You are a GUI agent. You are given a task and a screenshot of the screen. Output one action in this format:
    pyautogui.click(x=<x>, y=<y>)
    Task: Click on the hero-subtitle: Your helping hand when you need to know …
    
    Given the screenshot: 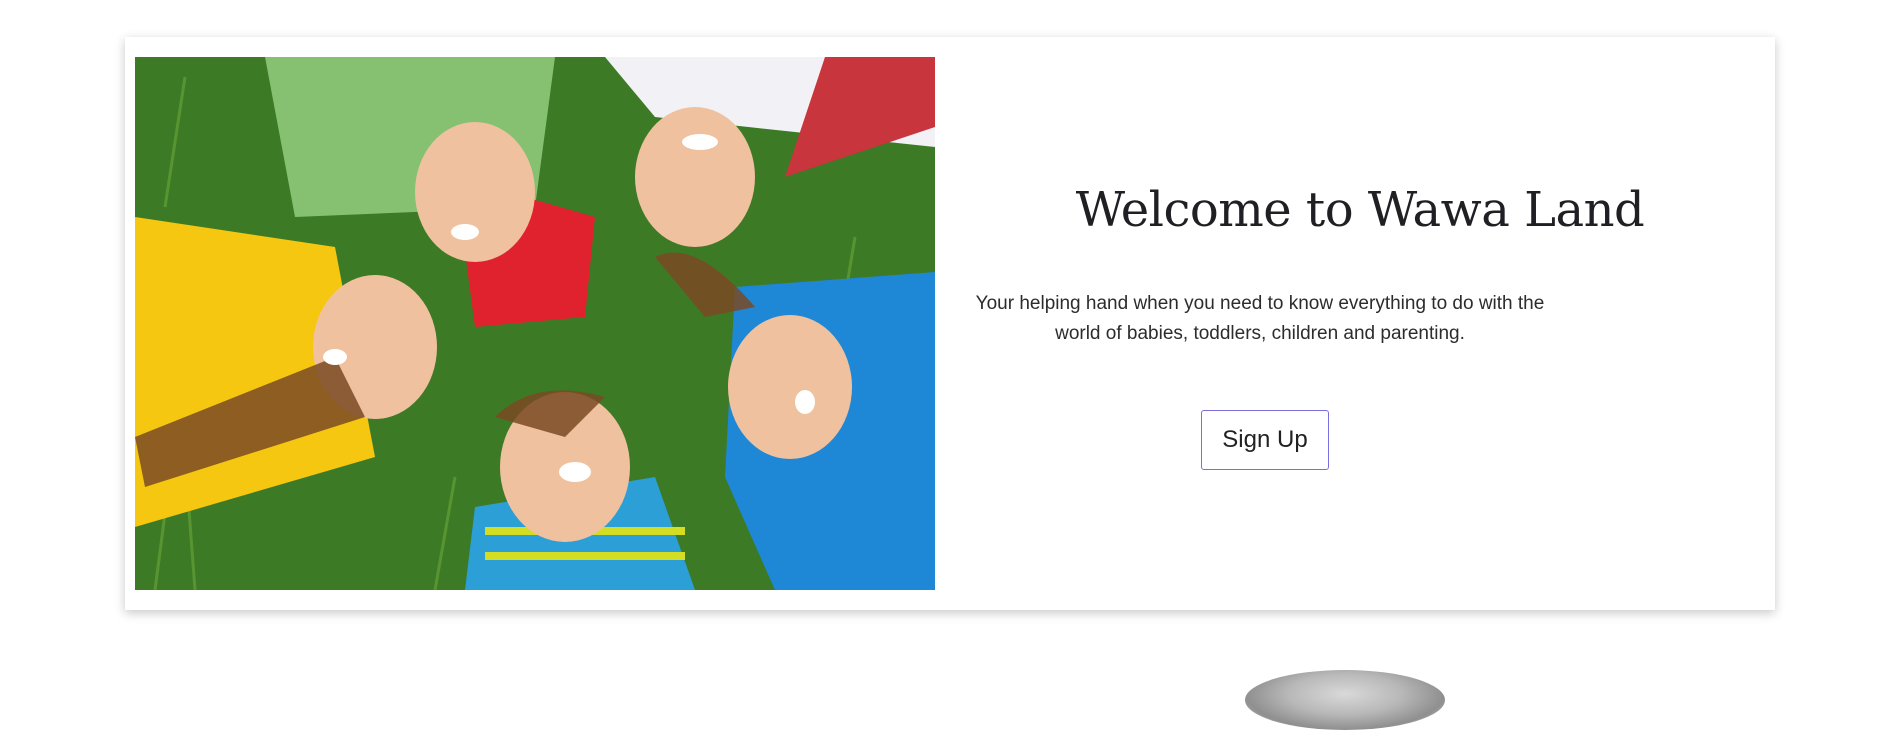 What is the action you would take?
    pyautogui.click(x=1260, y=318)
    